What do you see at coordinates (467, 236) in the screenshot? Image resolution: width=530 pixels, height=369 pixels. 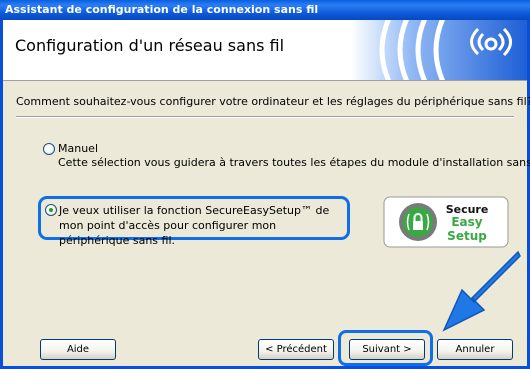 I see `badge-line-setup: Setup` at bounding box center [467, 236].